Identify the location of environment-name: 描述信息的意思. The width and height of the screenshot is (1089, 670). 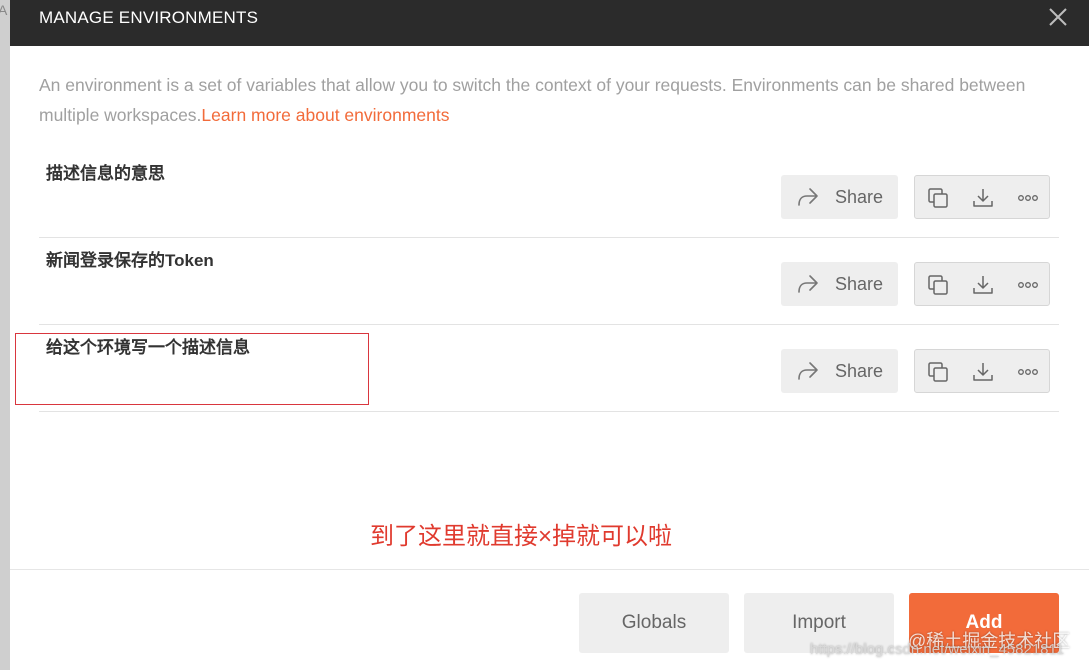
(105, 194).